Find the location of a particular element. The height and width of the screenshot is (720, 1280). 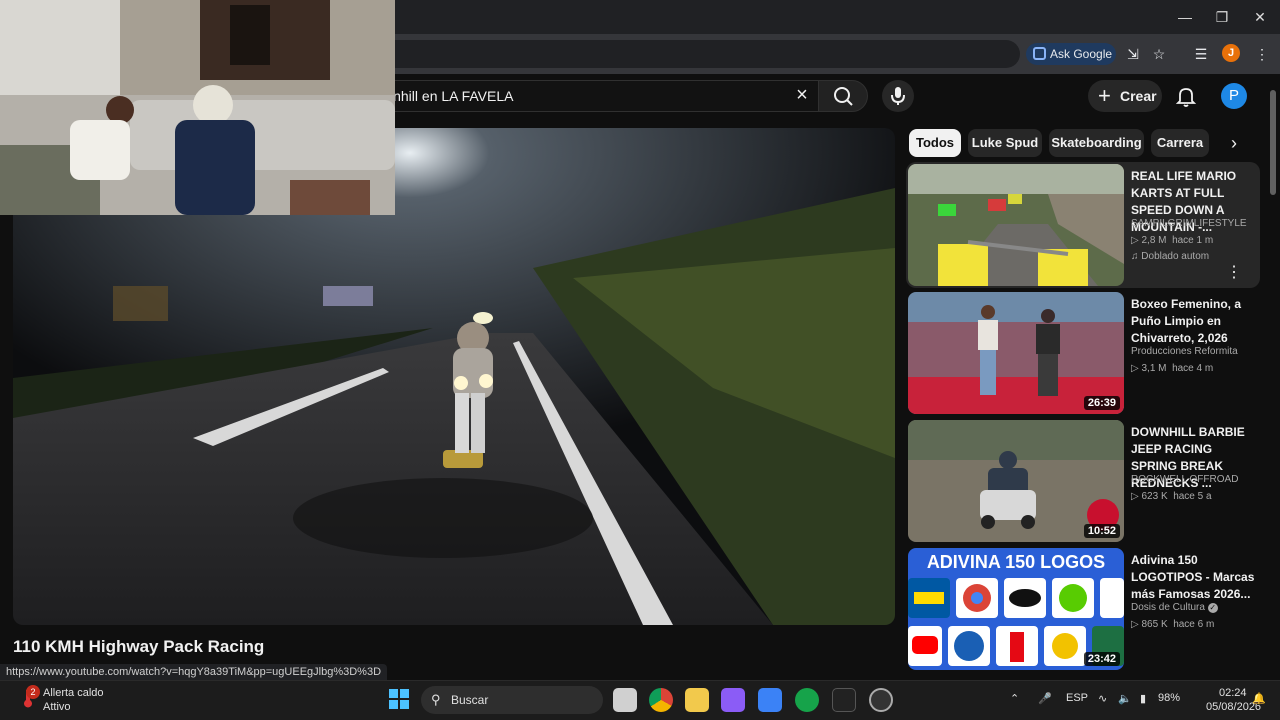

video-thumbnail: ADIVINA 150 LOGOS 23:42 is located at coordinates (1016, 609).